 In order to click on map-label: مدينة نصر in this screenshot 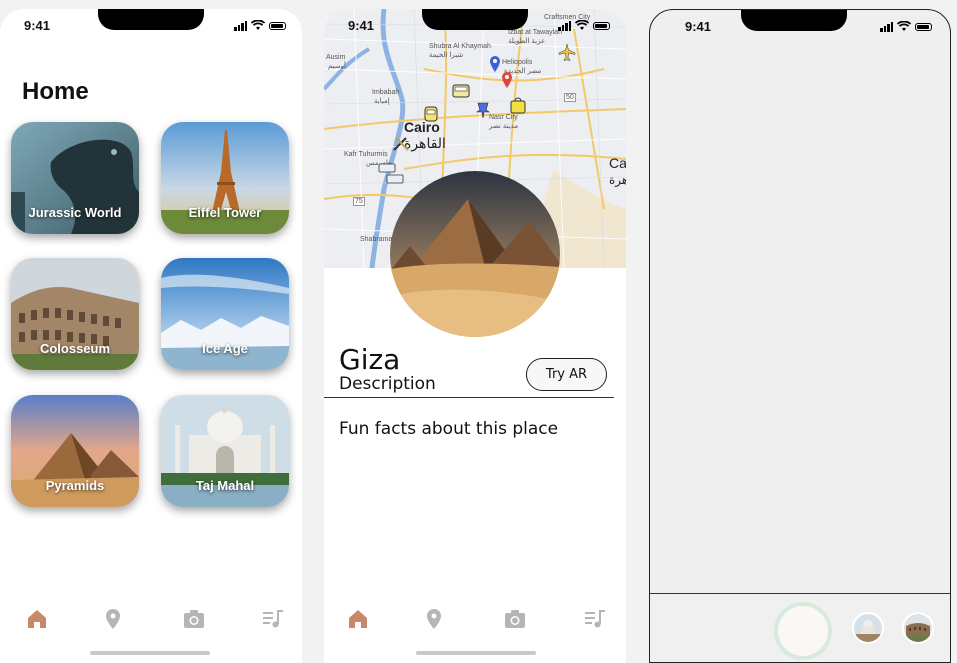, I will do `click(504, 126)`.